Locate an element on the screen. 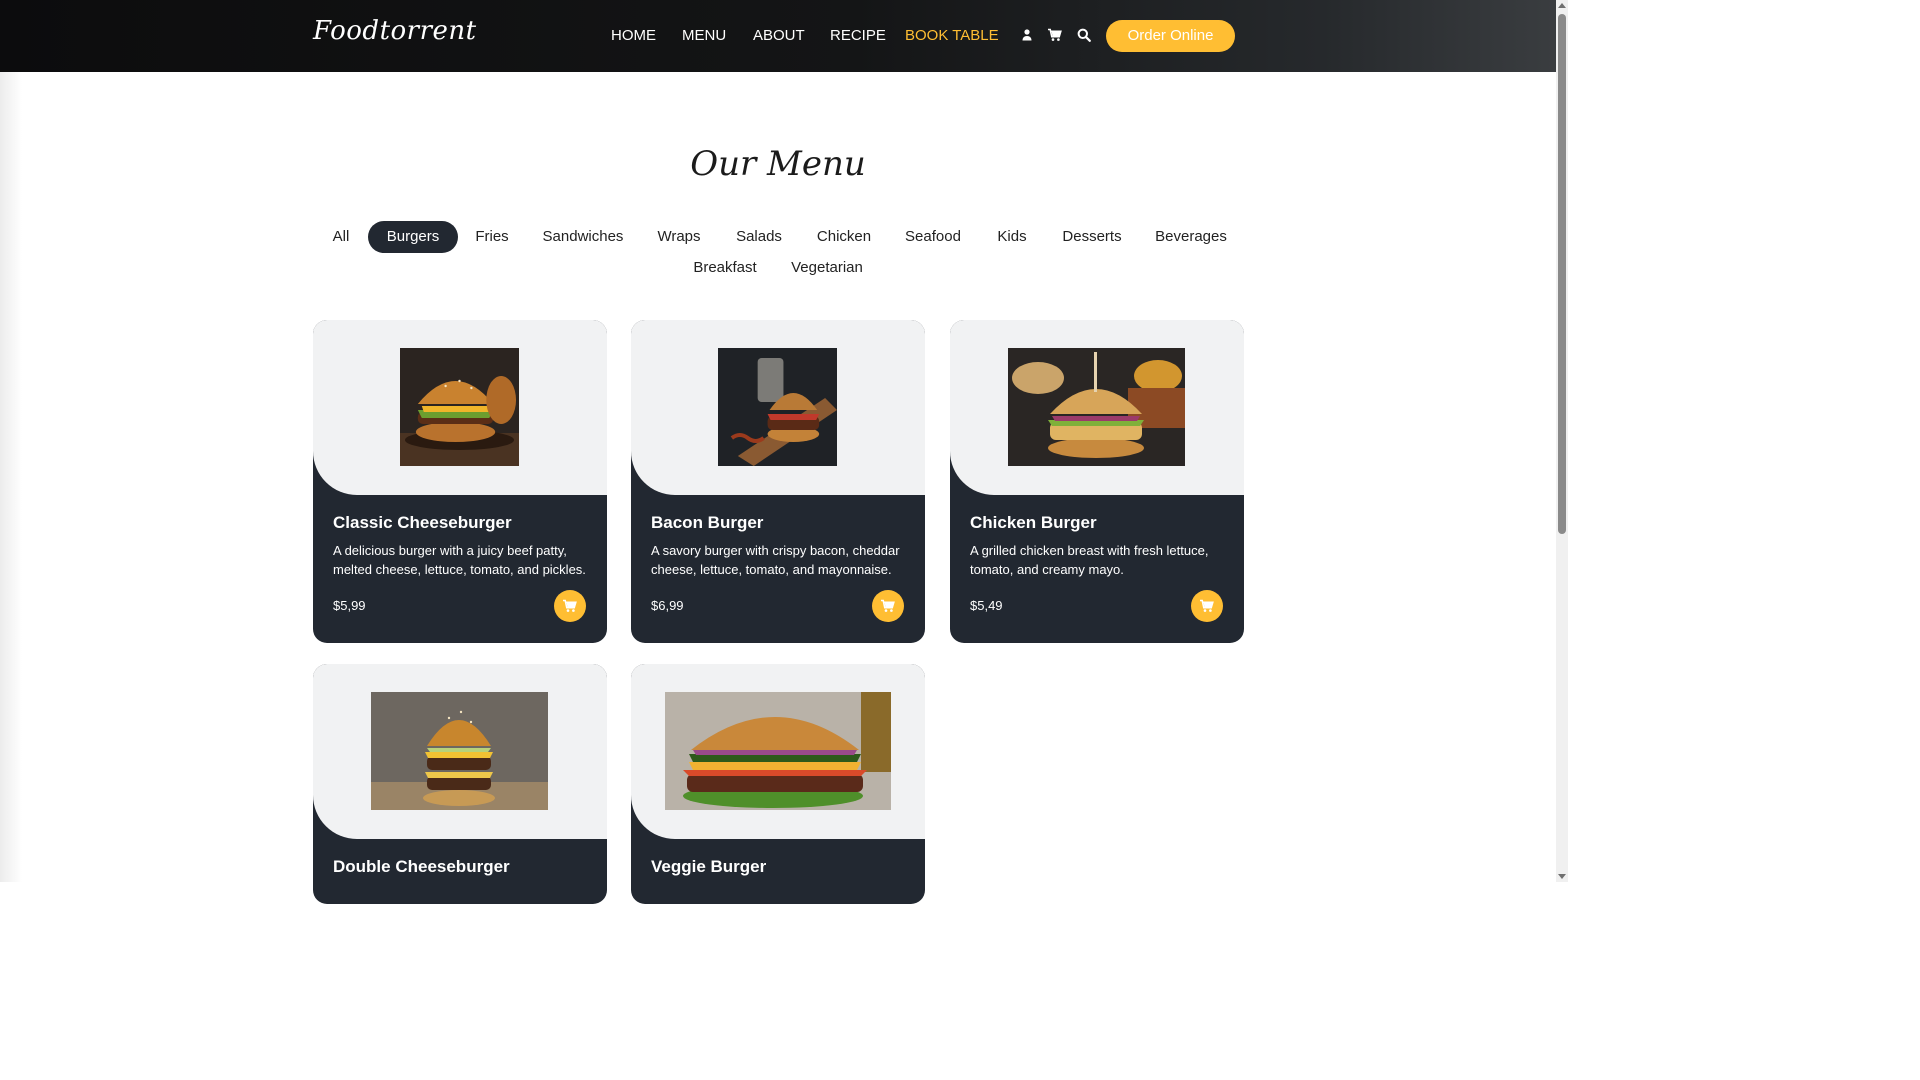  nav-recipe: RECIPE is located at coordinates (858, 35).